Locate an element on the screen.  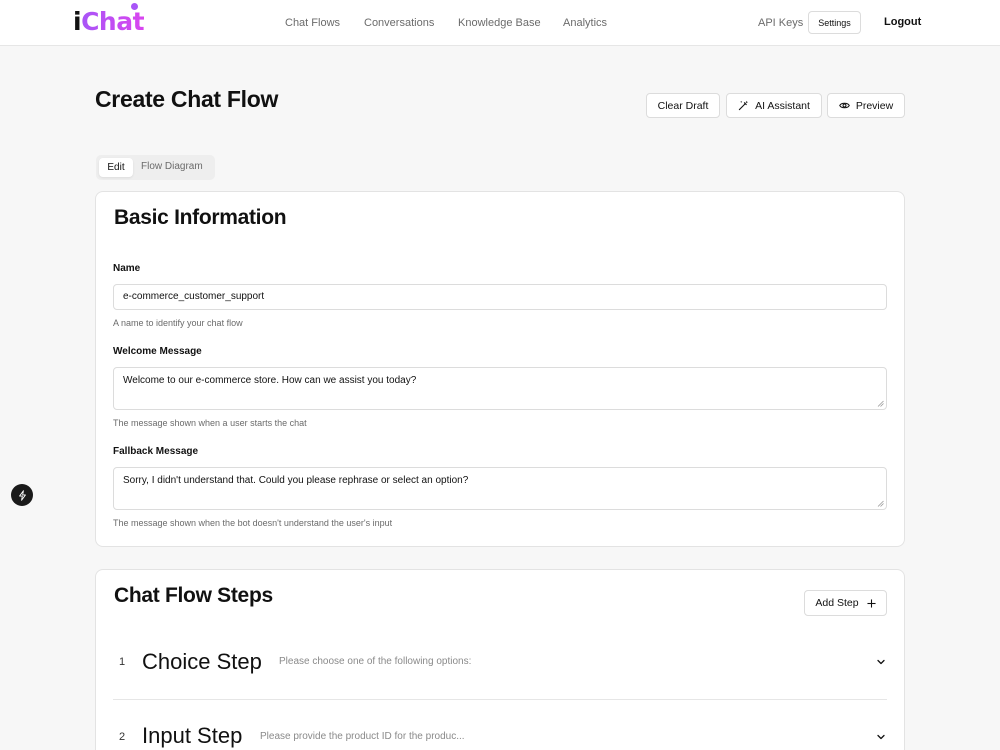
name-help: A name to identify your chat flow is located at coordinates (178, 323).